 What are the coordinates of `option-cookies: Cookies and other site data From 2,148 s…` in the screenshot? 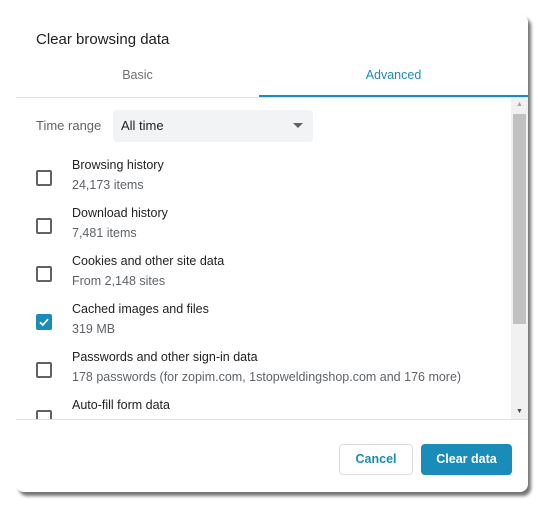 It's located at (271, 276).